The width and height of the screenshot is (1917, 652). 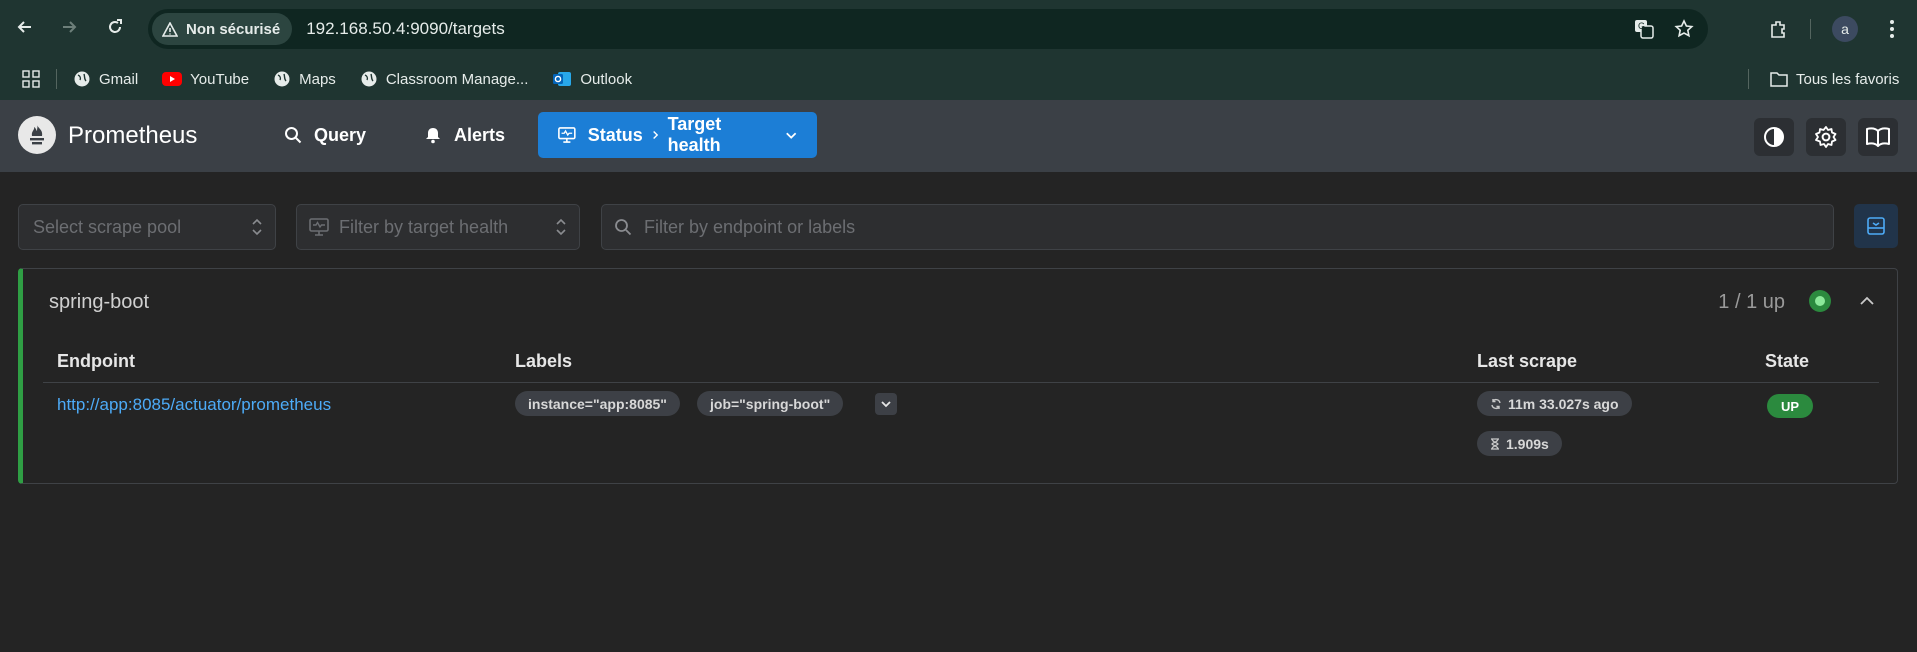 I want to click on chevron-right-icon, so click(x=655, y=135).